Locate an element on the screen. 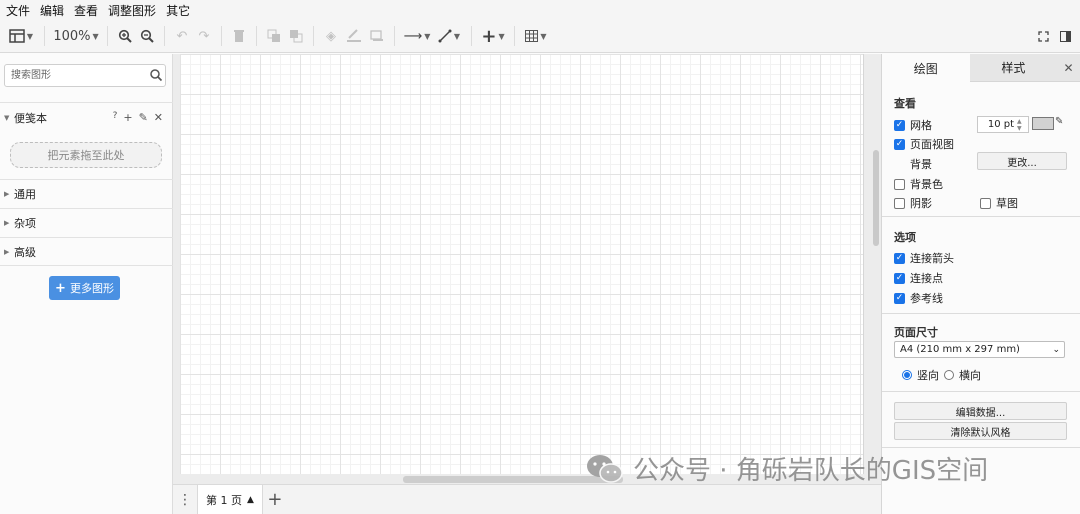 Image resolution: width=1080 pixels, height=514 pixels. add-icon: + is located at coordinates (127, 117).